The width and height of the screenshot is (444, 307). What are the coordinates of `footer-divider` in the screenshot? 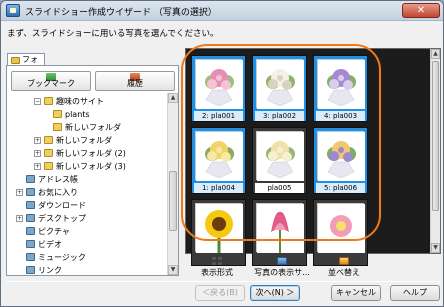 It's located at (223, 281).